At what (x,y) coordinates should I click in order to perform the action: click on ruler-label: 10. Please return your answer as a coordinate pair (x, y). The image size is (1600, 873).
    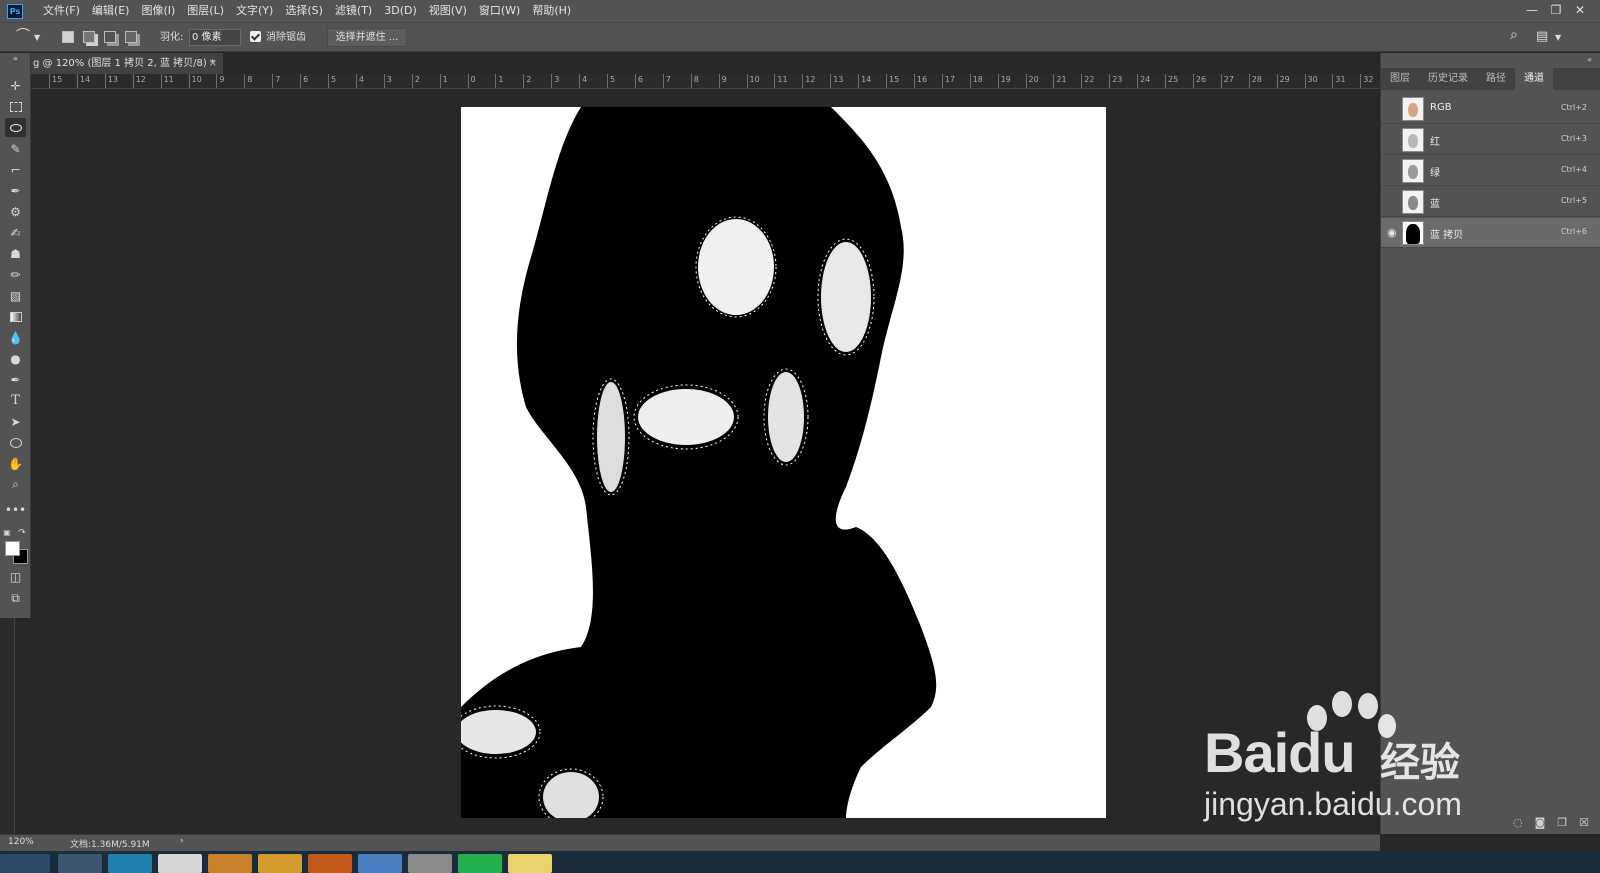
    Looking at the image, I should click on (196, 79).